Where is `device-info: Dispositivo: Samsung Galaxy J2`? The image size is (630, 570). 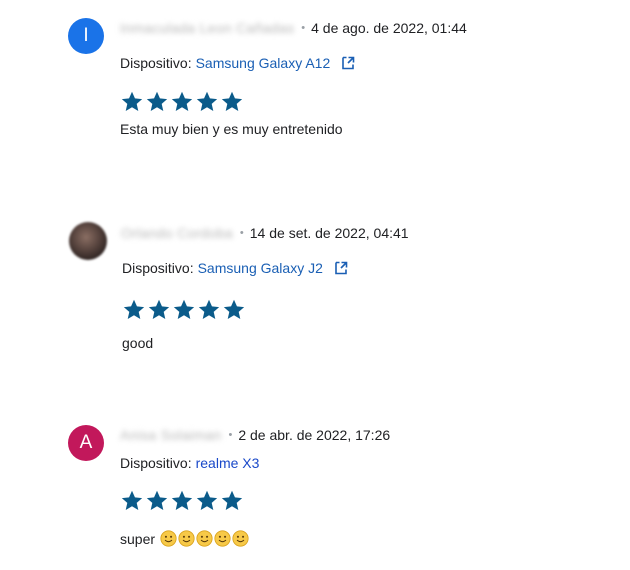
device-info: Dispositivo: Samsung Galaxy J2 is located at coordinates (235, 268).